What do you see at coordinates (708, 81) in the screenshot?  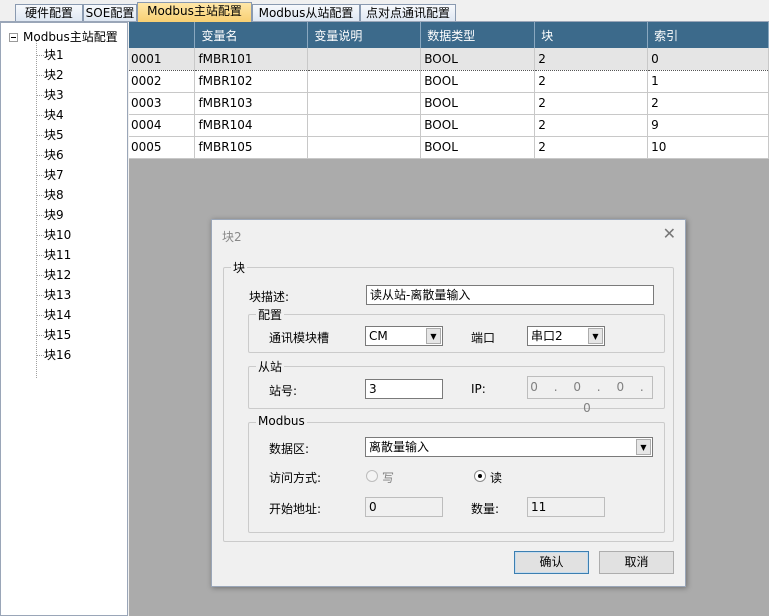 I see `table-cell: 1` at bounding box center [708, 81].